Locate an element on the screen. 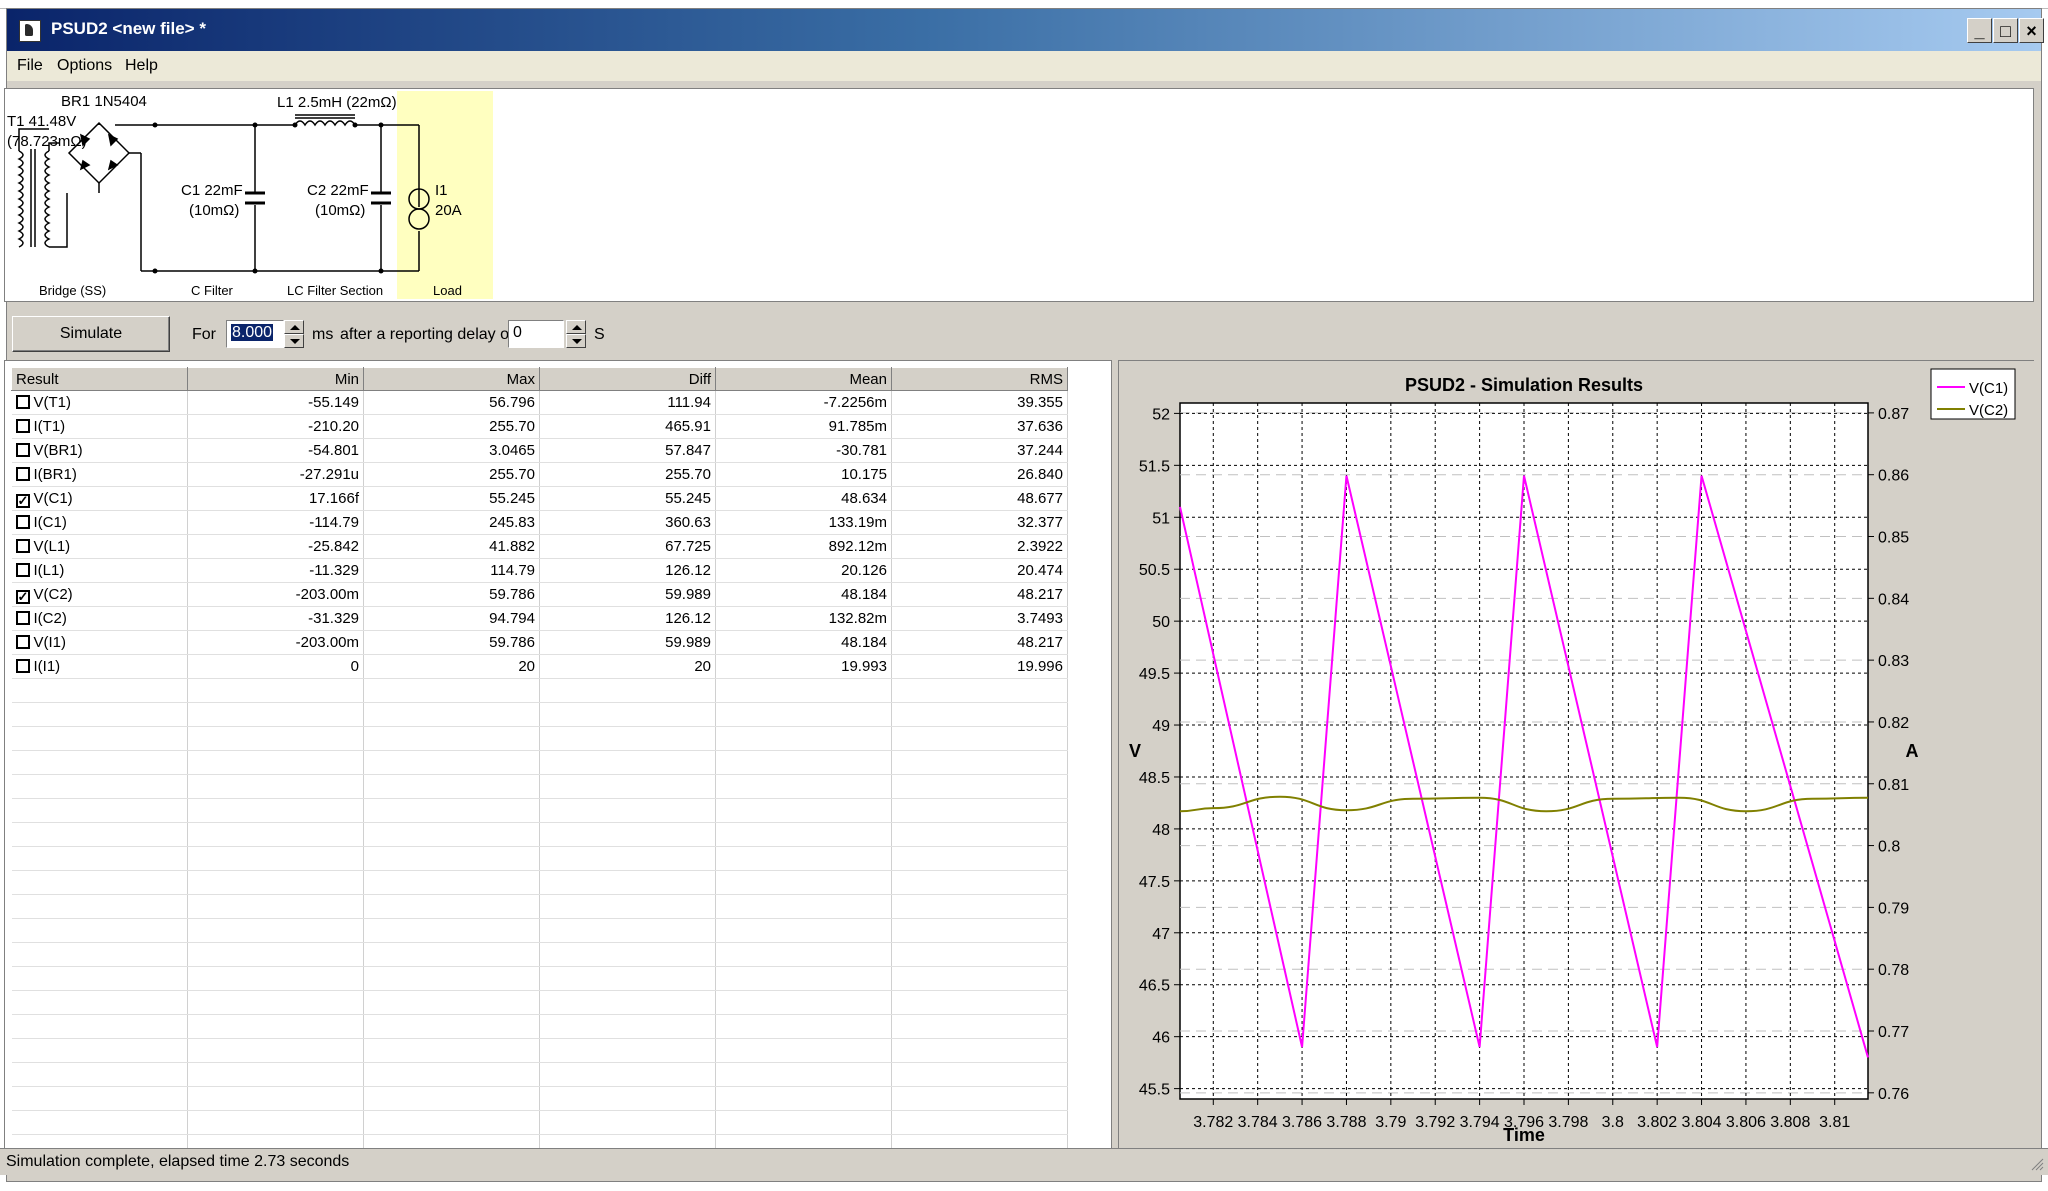 The width and height of the screenshot is (2048, 1191). duration-up-icon is located at coordinates (294, 327).